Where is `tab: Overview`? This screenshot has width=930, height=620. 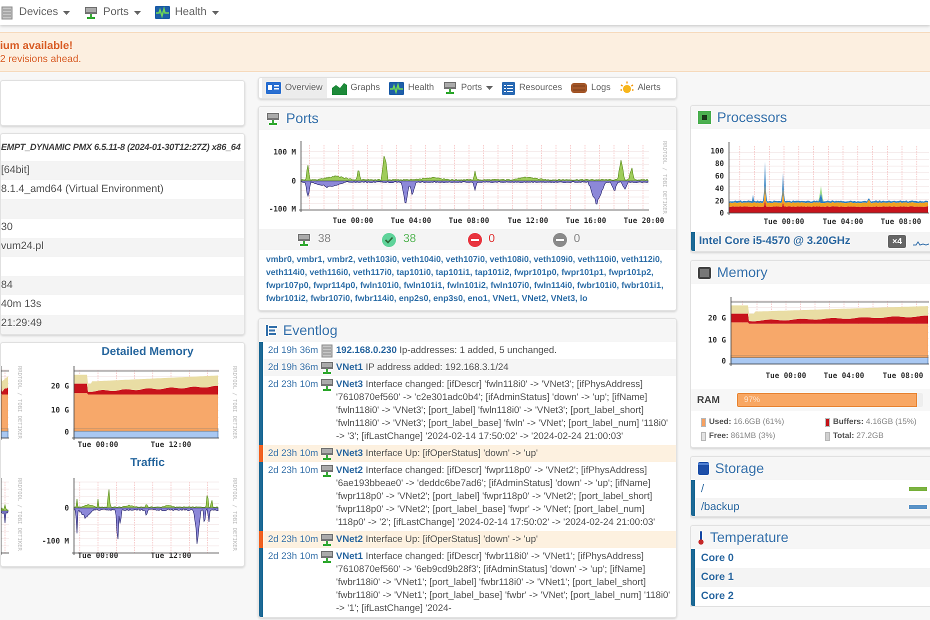 tab: Overview is located at coordinates (294, 88).